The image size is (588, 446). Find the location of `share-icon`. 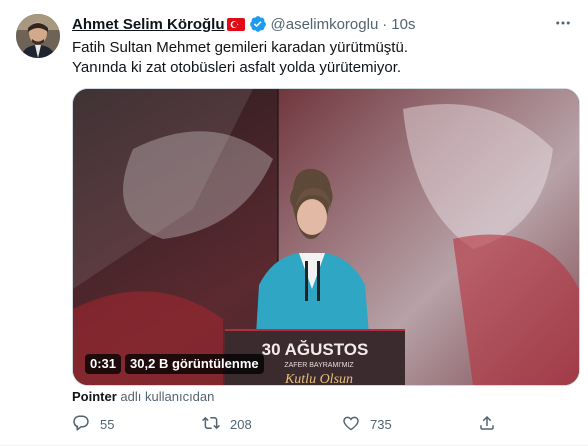

share-icon is located at coordinates (487, 424).